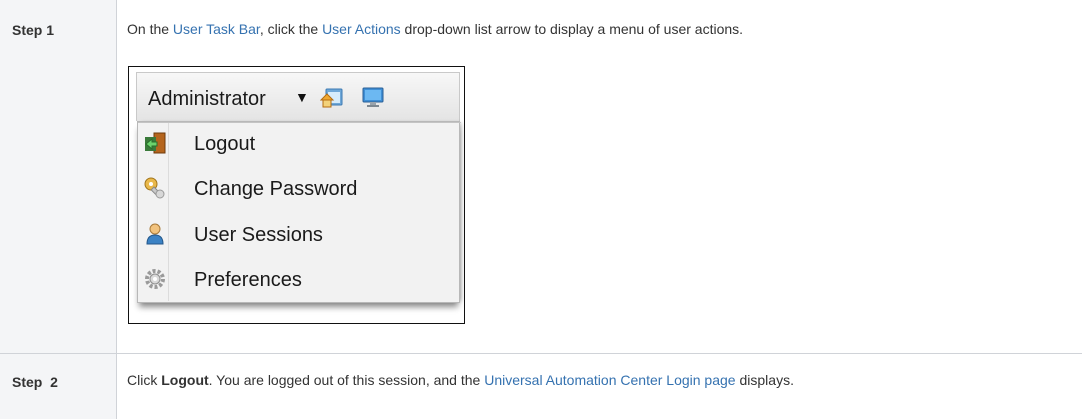 Image resolution: width=1082 pixels, height=419 pixels. I want to click on user-task-bar-link: User Task Bar, so click(216, 29).